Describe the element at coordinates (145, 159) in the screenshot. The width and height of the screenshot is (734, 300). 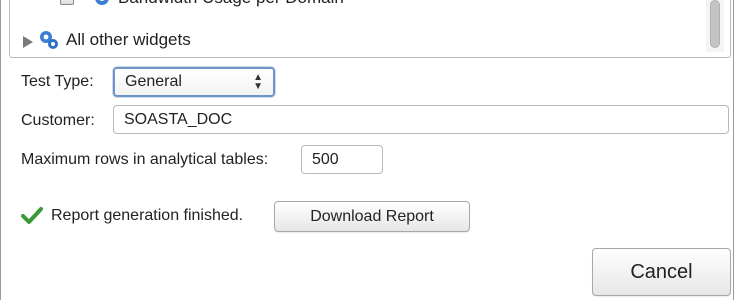
I see `max-rows-label: Maximum rows in analytical tables:` at that location.